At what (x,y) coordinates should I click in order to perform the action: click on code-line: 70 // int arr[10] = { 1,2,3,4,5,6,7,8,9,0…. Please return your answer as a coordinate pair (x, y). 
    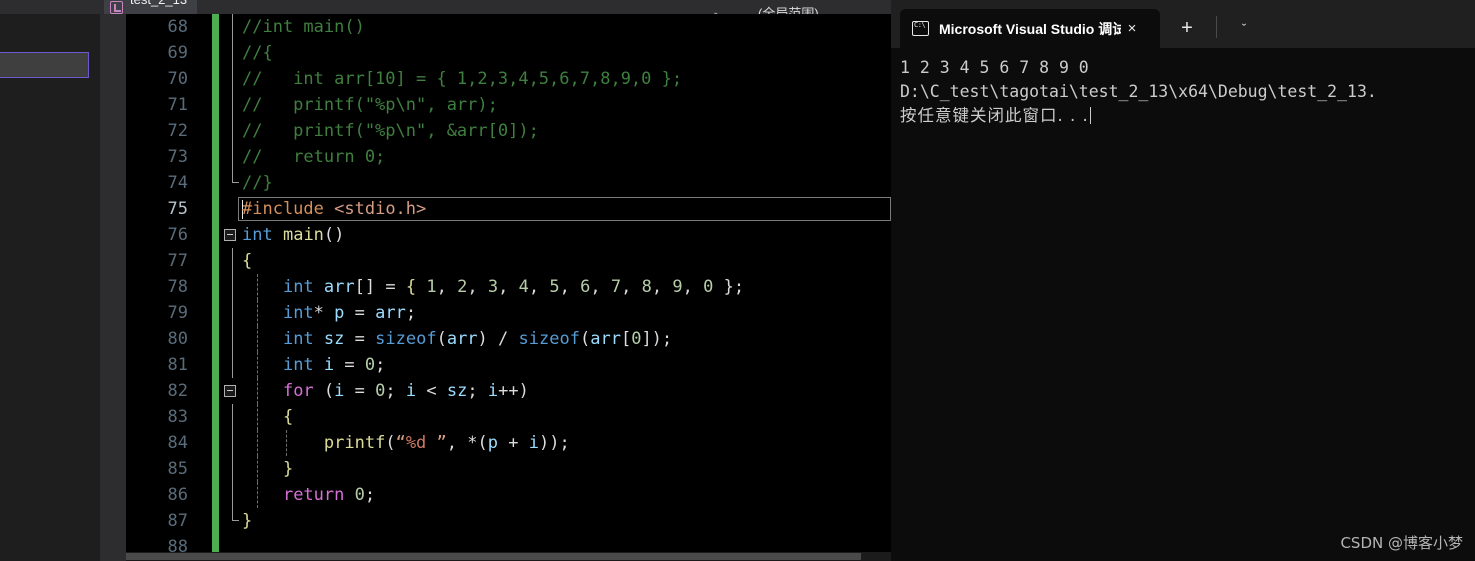
    Looking at the image, I should click on (508, 79).